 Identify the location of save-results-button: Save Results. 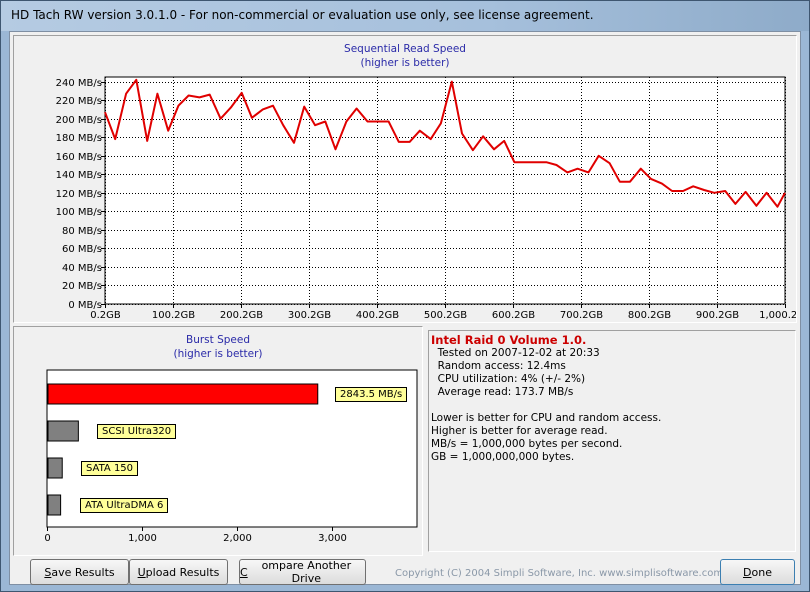
(79, 572).